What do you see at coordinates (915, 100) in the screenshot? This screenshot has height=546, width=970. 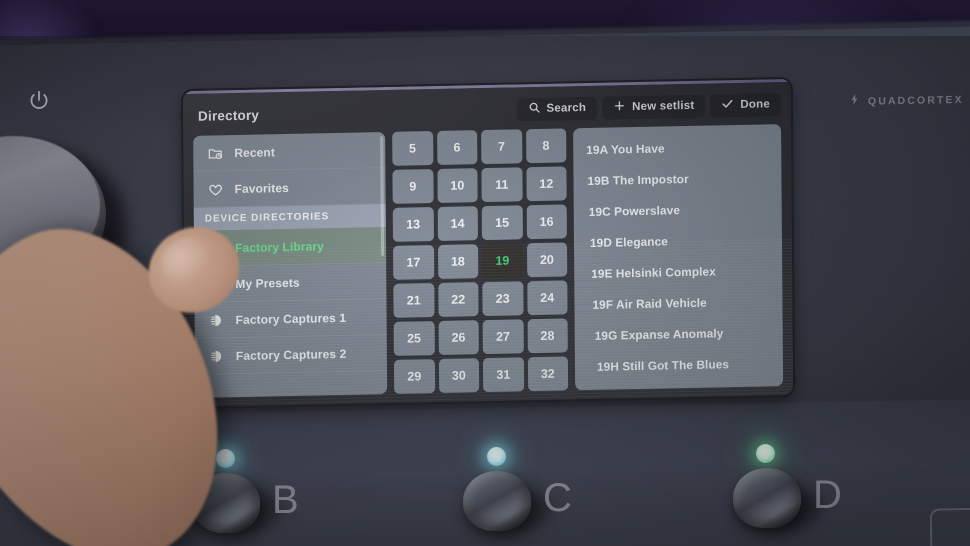 I see `brand-name: QUADCORTEX` at bounding box center [915, 100].